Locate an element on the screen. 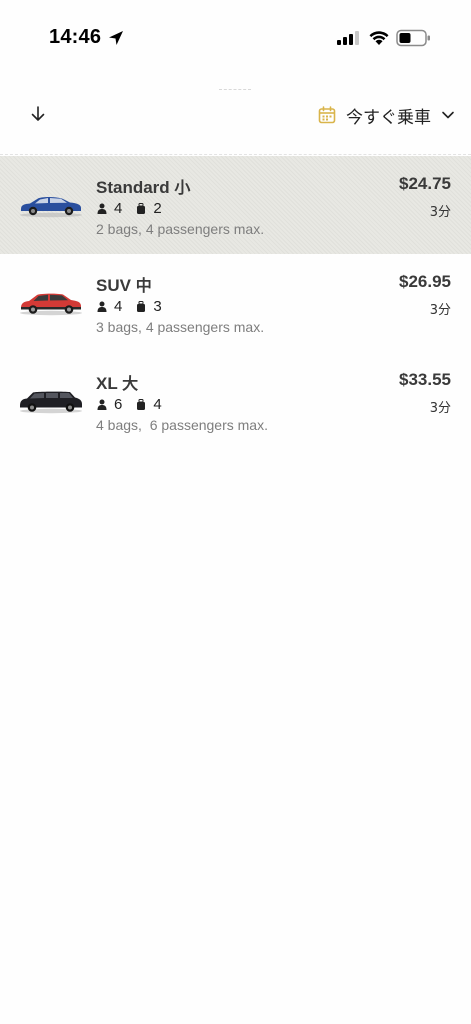 The width and height of the screenshot is (471, 1024). calendar-icon is located at coordinates (327, 115).